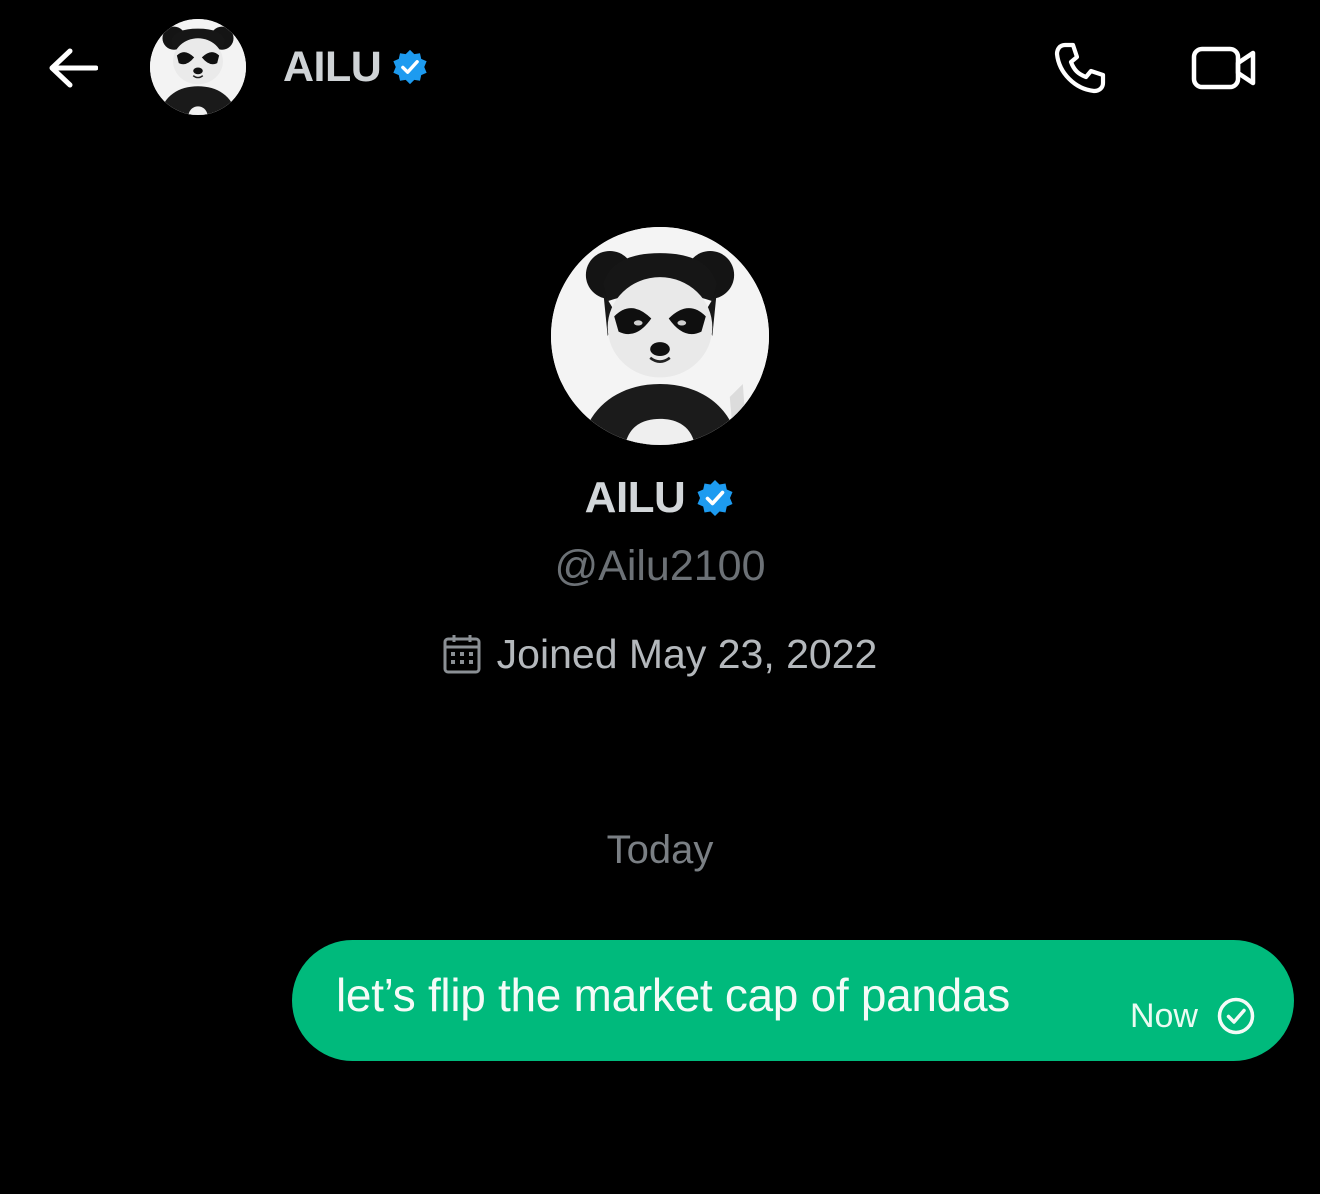 This screenshot has width=1320, height=1194. What do you see at coordinates (660, 850) in the screenshot?
I see `day-separator: Today` at bounding box center [660, 850].